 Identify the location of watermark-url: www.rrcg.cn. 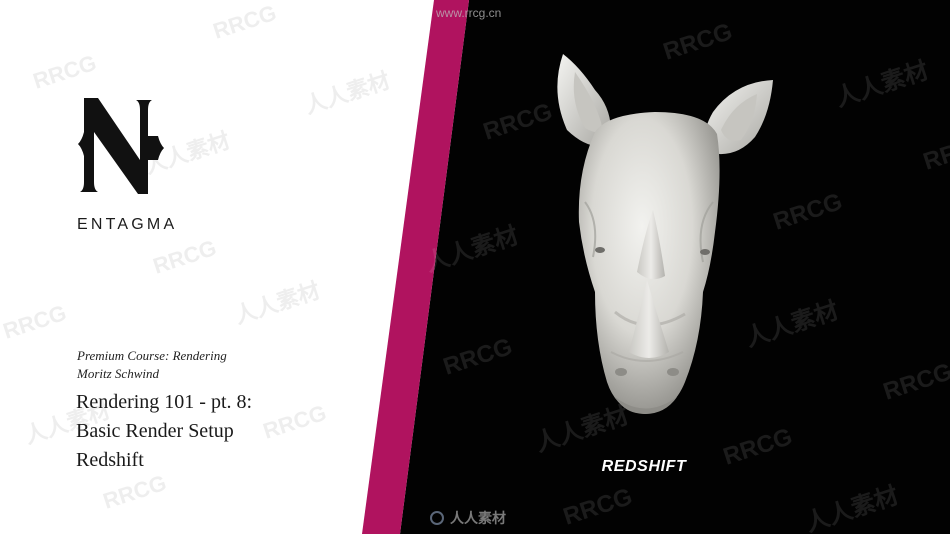
(469, 13).